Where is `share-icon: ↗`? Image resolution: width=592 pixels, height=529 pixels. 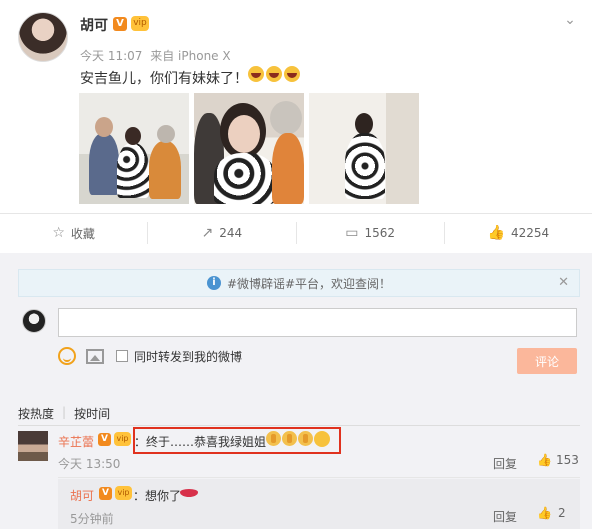 share-icon: ↗ is located at coordinates (207, 233).